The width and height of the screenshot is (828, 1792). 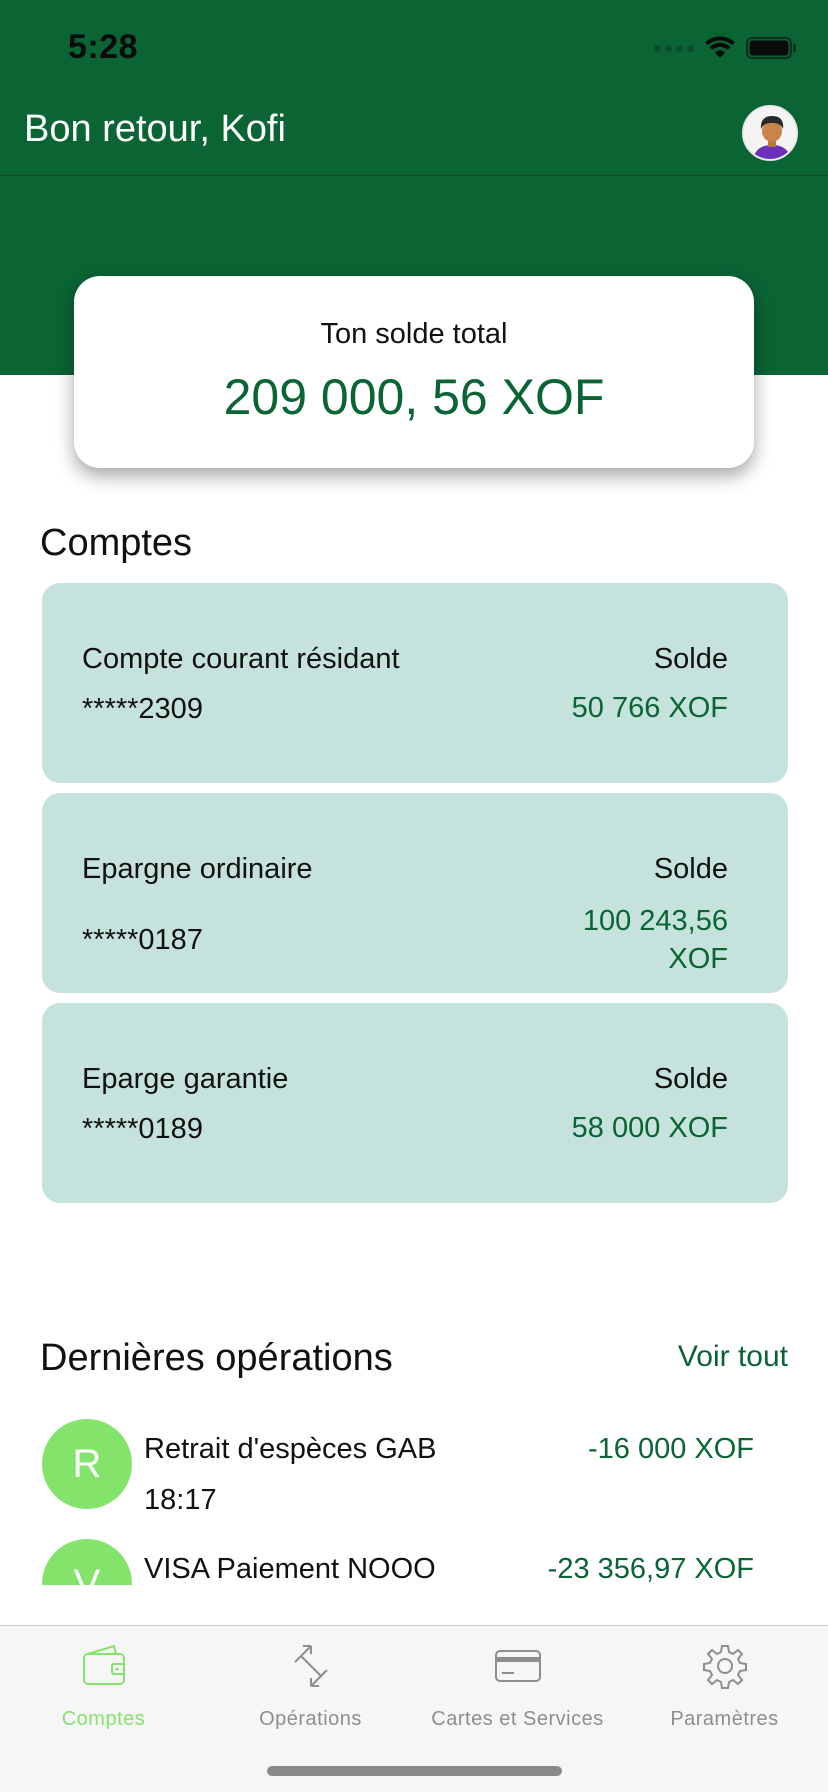 I want to click on total-balance-value: 209 000, 56 XOF, so click(x=414, y=397).